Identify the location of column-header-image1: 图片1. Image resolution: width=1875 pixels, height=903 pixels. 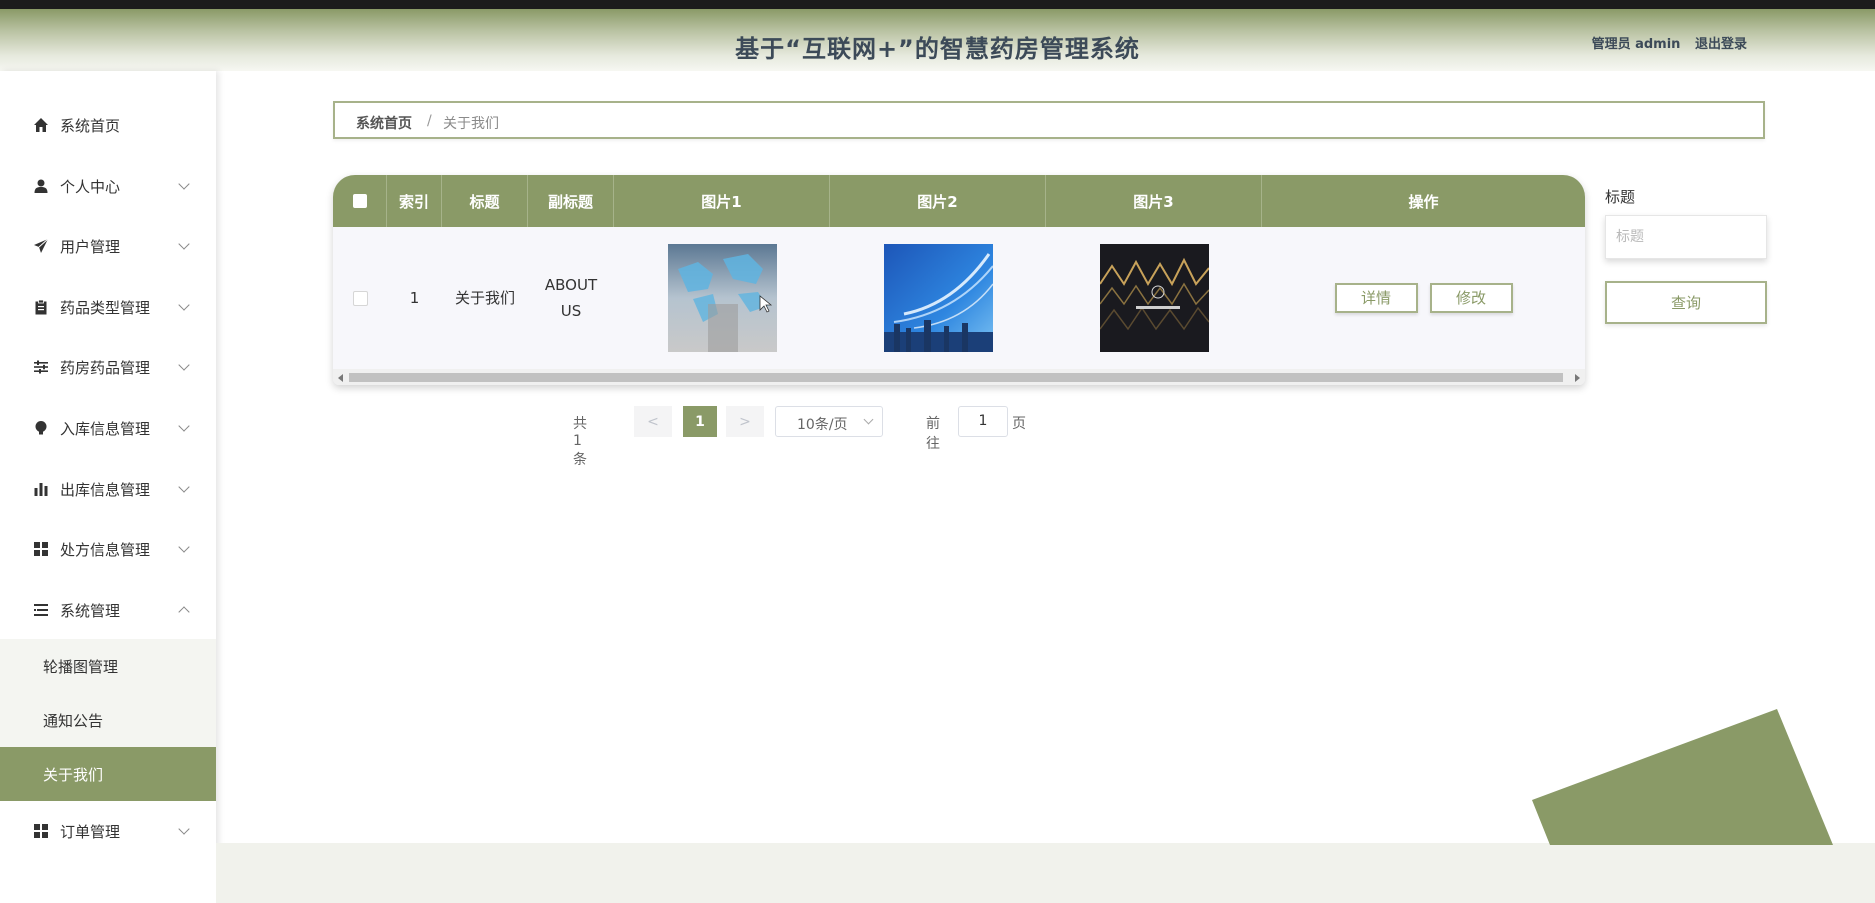
(722, 201).